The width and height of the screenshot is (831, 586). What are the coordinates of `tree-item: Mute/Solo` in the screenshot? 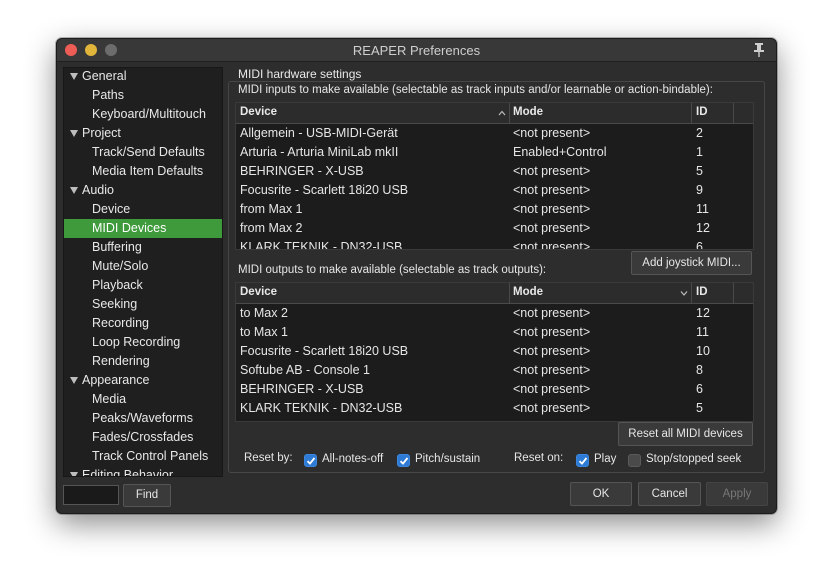 It's located at (143, 266).